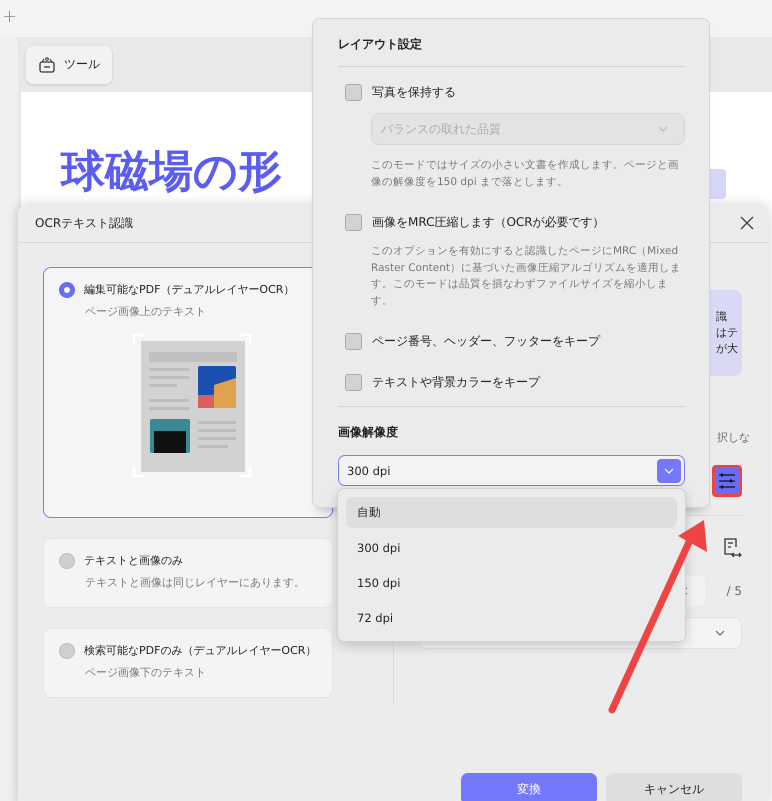  I want to click on option-description: ページ画像下のテキスト, so click(146, 672).